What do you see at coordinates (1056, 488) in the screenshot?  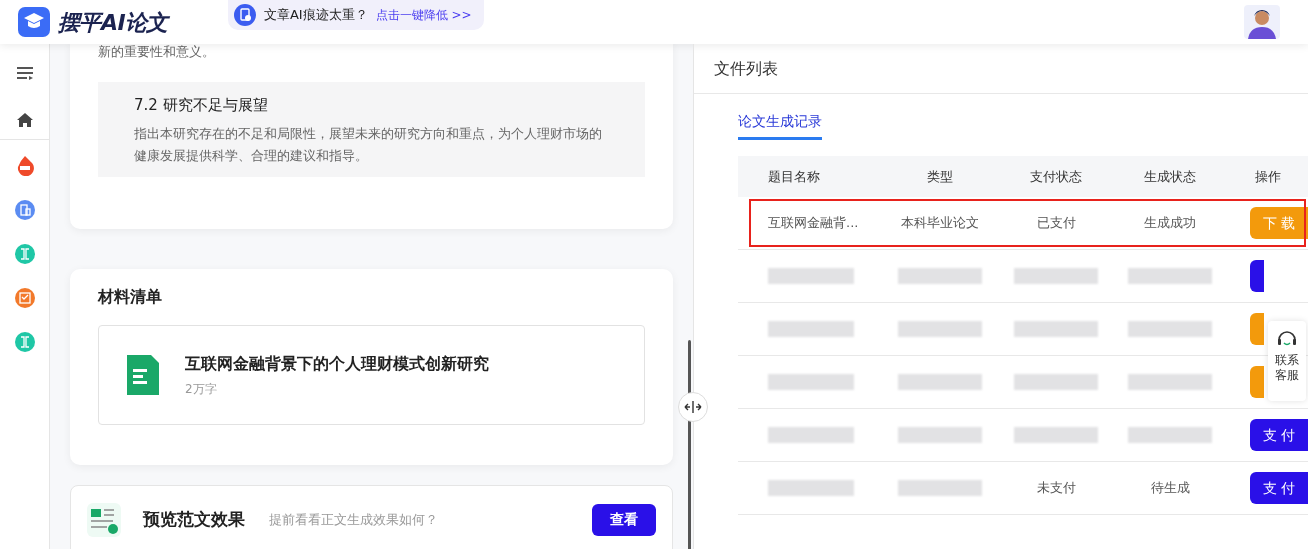 I see `table-cell-text: 未支付` at bounding box center [1056, 488].